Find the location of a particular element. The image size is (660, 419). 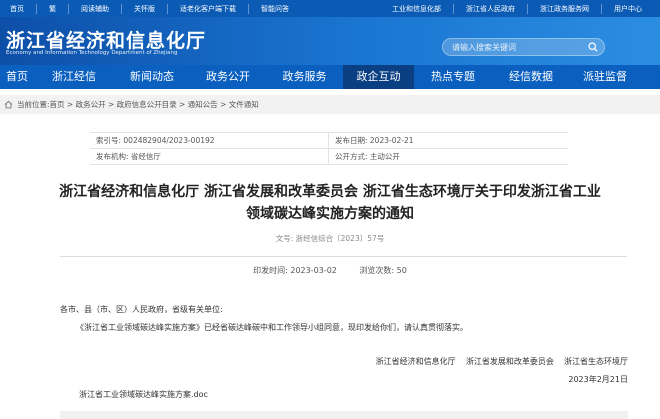

top-link-smart-qa: 智能问答 is located at coordinates (275, 9).